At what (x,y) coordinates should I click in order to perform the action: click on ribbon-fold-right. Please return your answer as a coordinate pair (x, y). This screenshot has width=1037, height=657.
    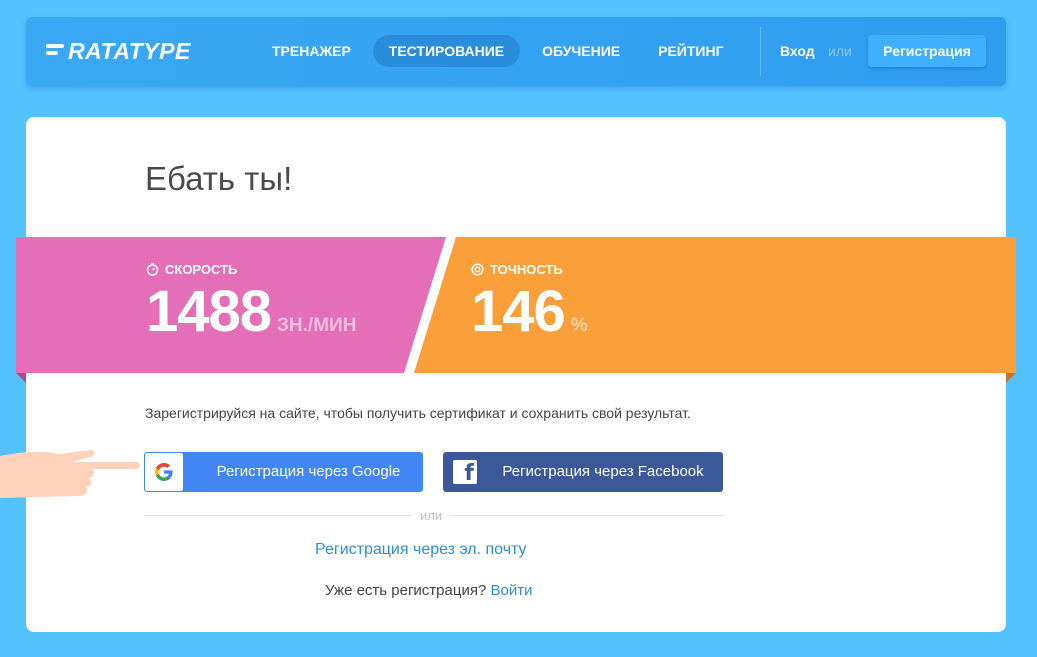
    Looking at the image, I should click on (1011, 378).